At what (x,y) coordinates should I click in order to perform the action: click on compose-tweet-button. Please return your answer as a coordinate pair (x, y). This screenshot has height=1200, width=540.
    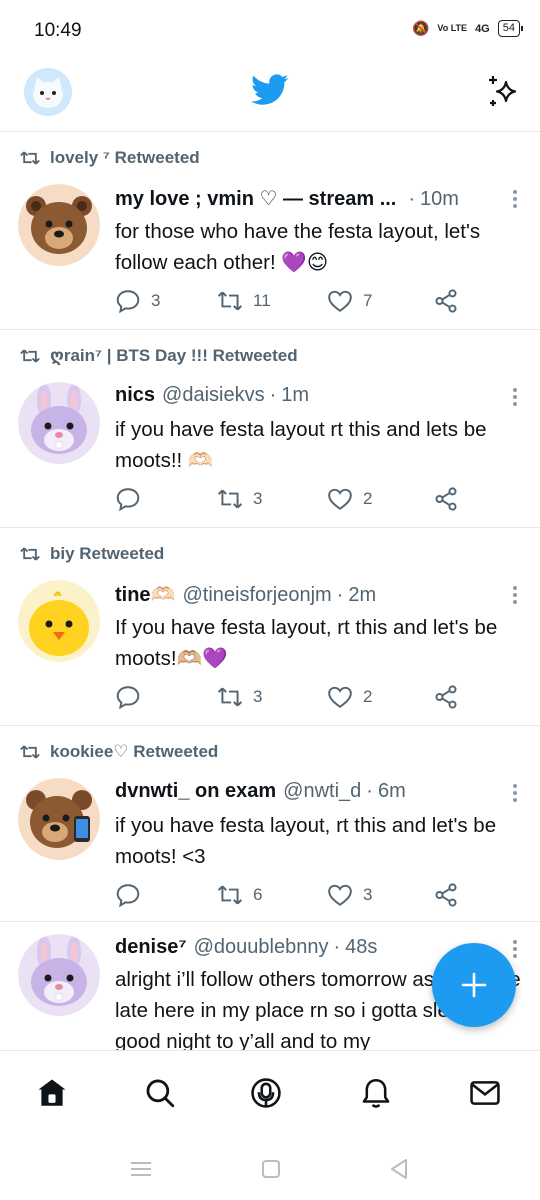
    Looking at the image, I should click on (474, 985).